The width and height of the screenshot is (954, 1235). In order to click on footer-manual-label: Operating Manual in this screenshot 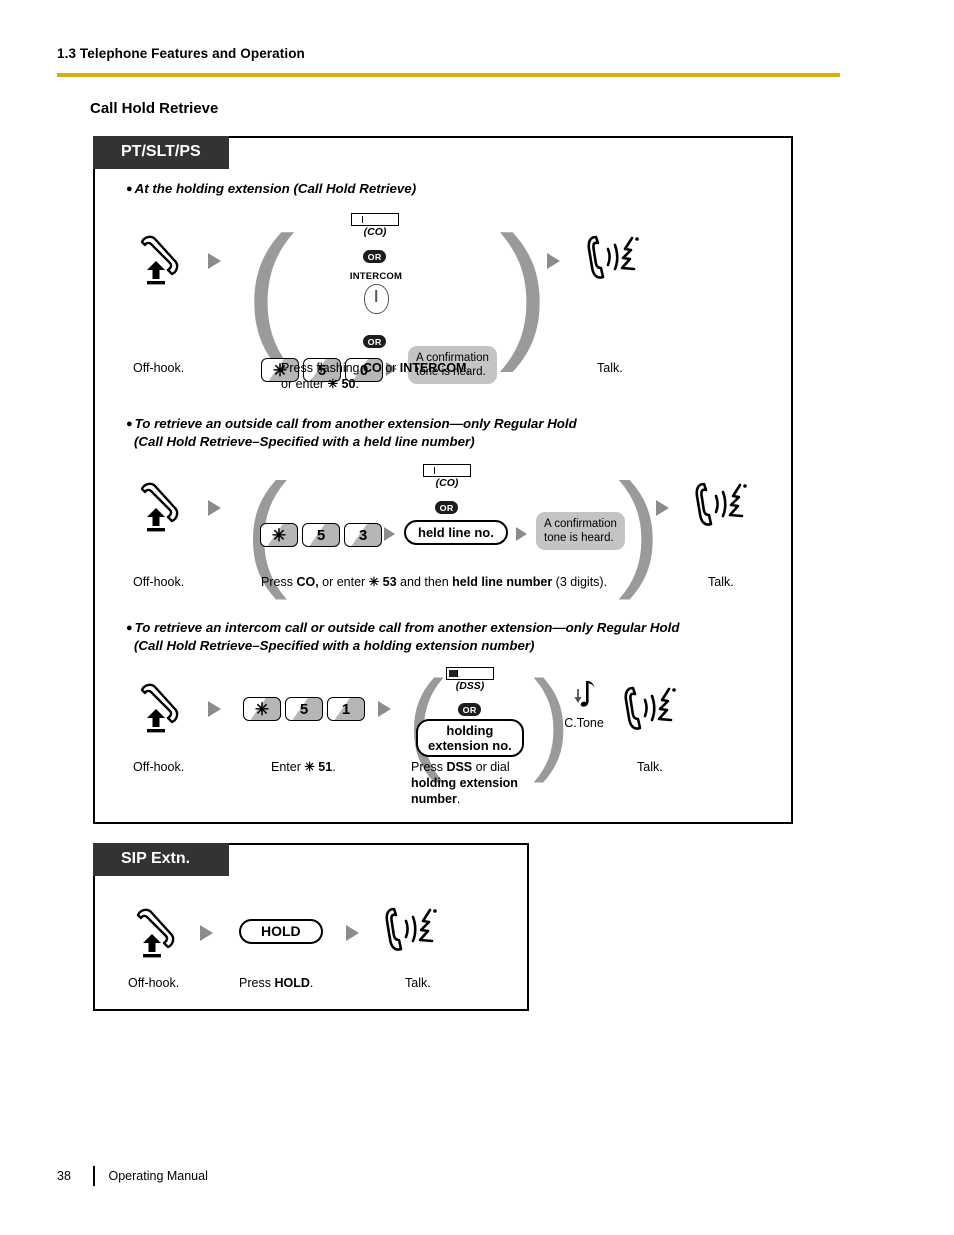, I will do `click(158, 1176)`.